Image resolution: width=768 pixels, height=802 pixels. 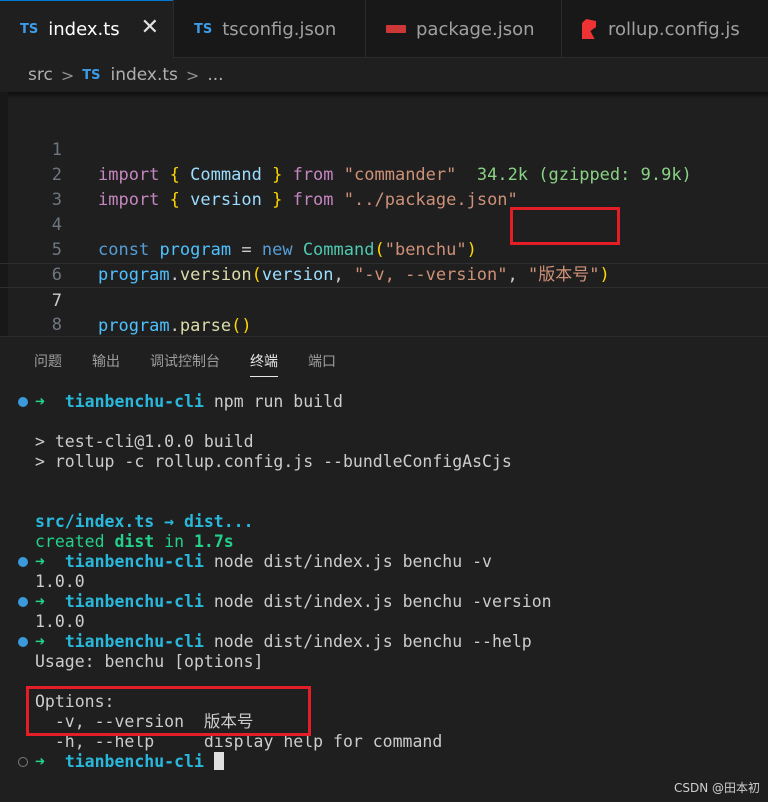 What do you see at coordinates (218, 761) in the screenshot?
I see `terminal-cursor` at bounding box center [218, 761].